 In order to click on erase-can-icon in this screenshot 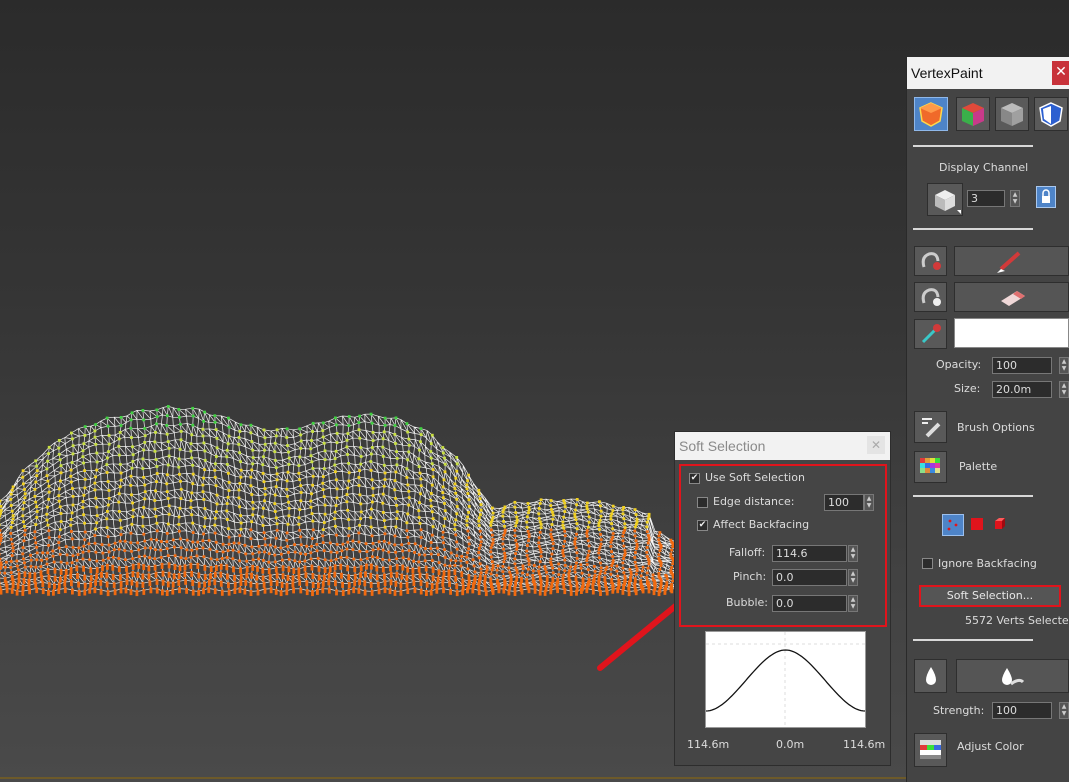, I will do `click(931, 297)`.